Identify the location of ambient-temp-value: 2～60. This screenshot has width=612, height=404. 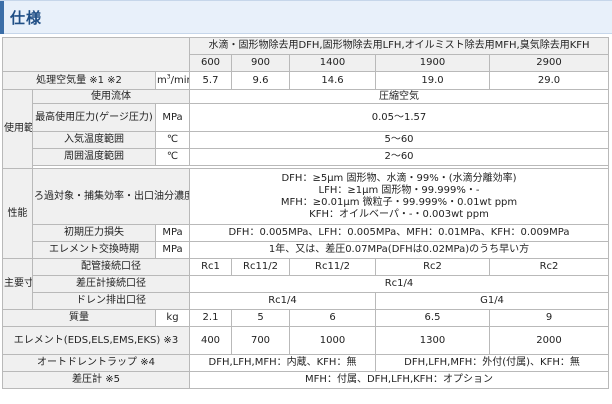
(399, 157).